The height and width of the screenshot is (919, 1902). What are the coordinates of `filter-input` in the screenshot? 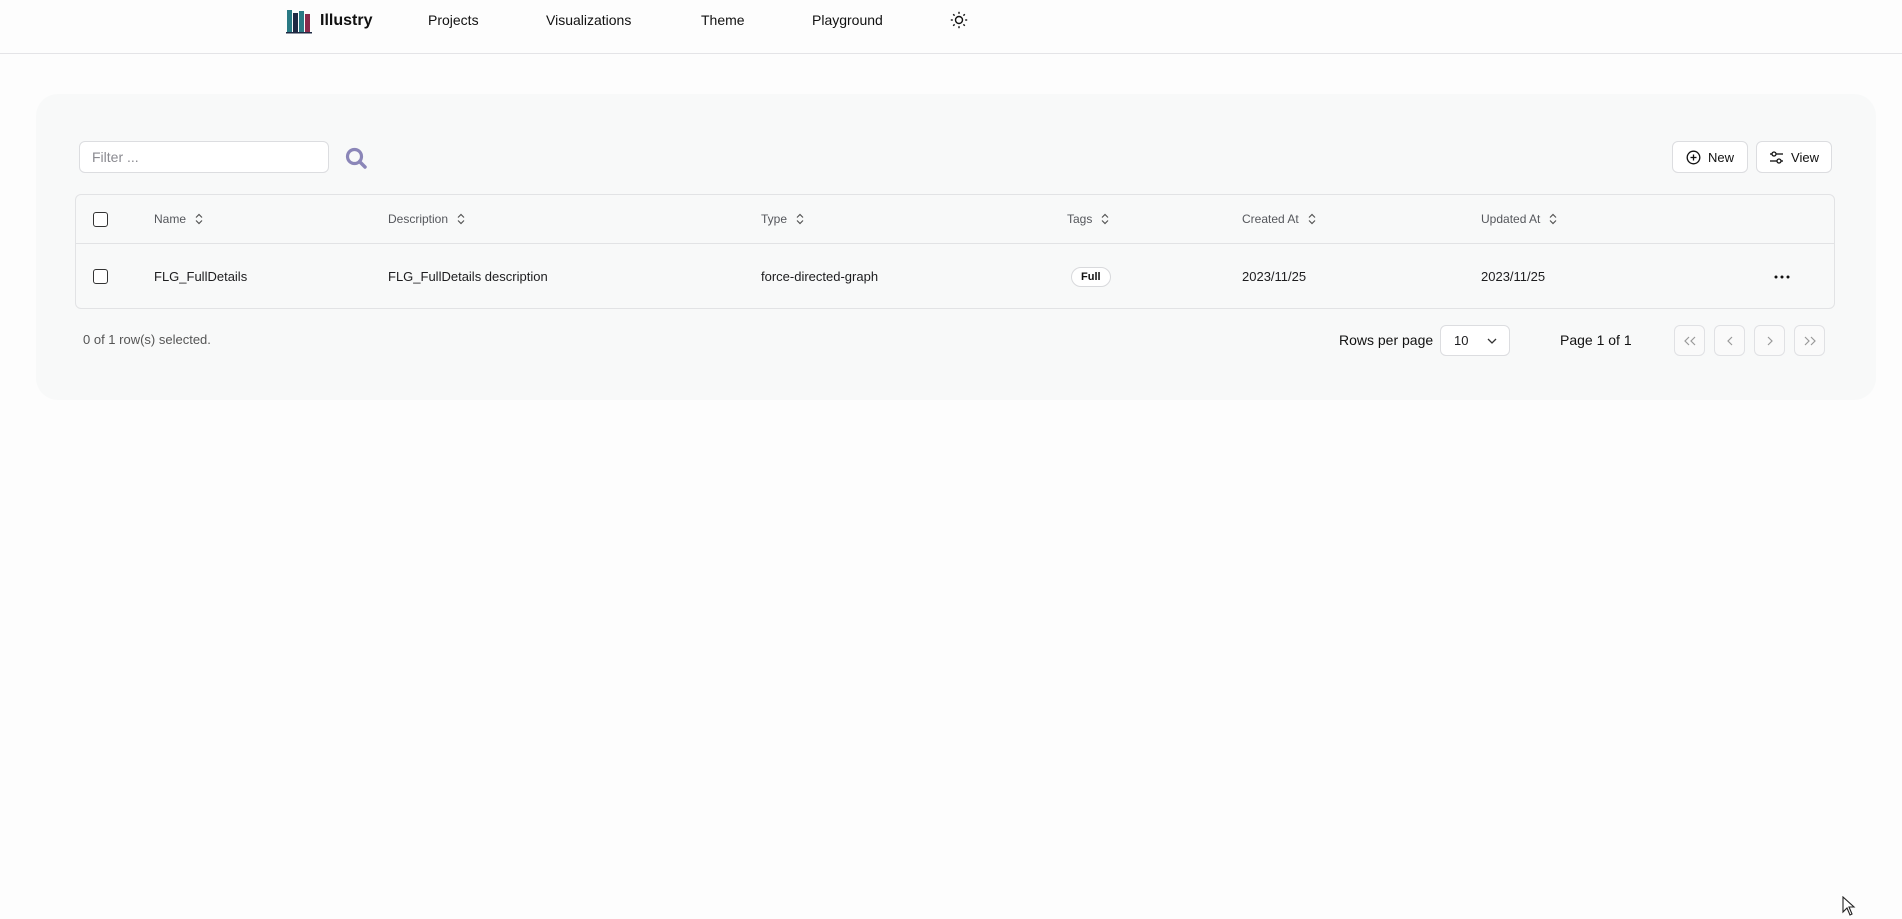 It's located at (204, 157).